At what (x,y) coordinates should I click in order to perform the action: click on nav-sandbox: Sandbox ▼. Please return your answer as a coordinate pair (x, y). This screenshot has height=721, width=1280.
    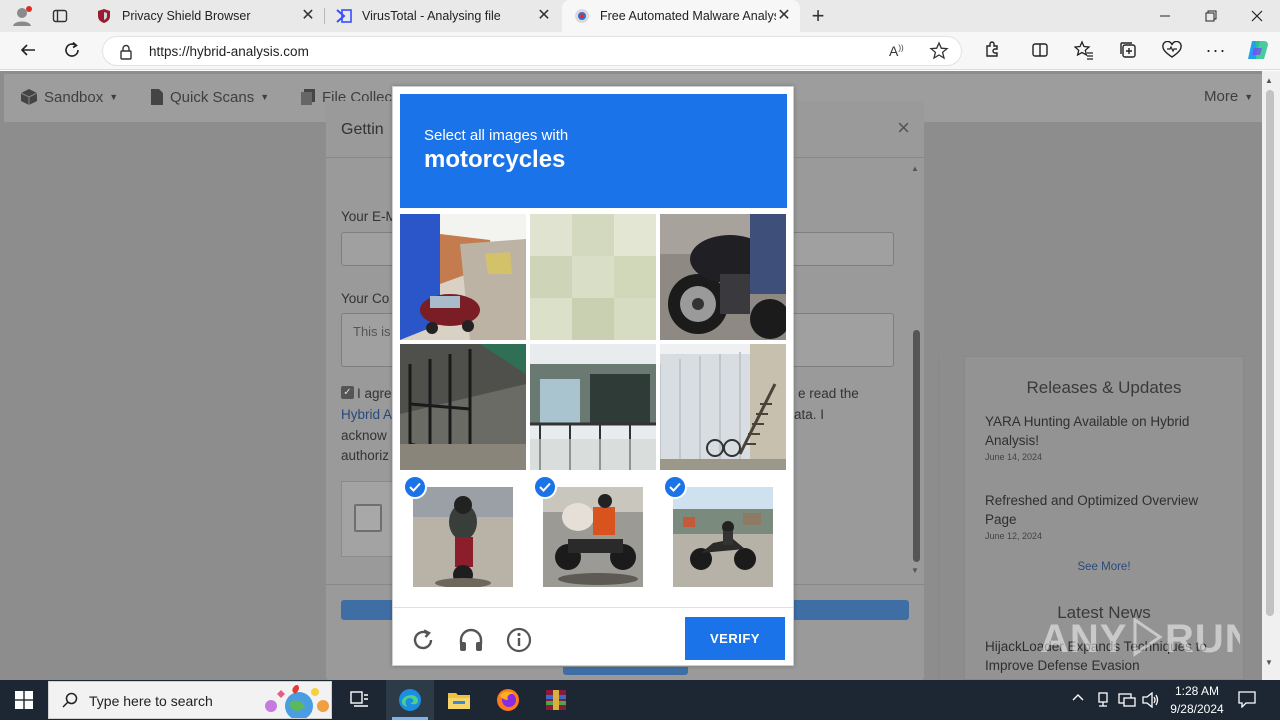
    Looking at the image, I should click on (69, 97).